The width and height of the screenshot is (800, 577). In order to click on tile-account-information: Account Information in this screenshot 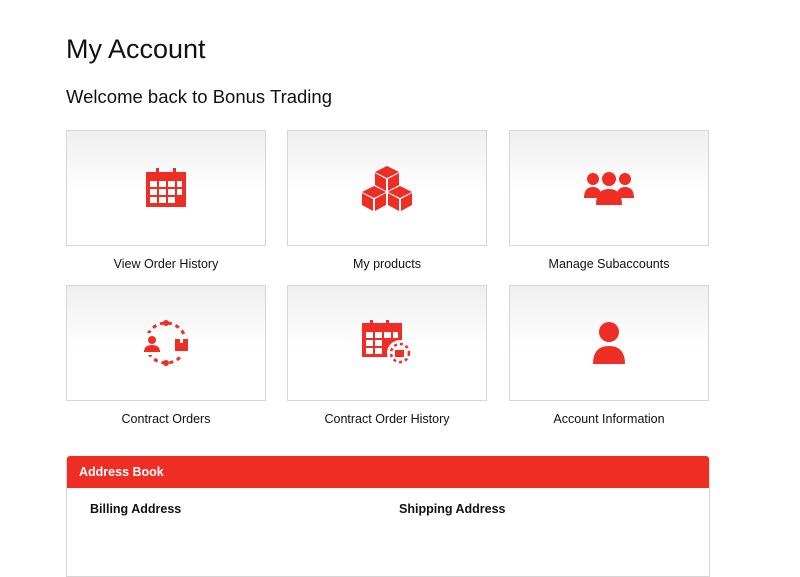, I will do `click(609, 356)`.